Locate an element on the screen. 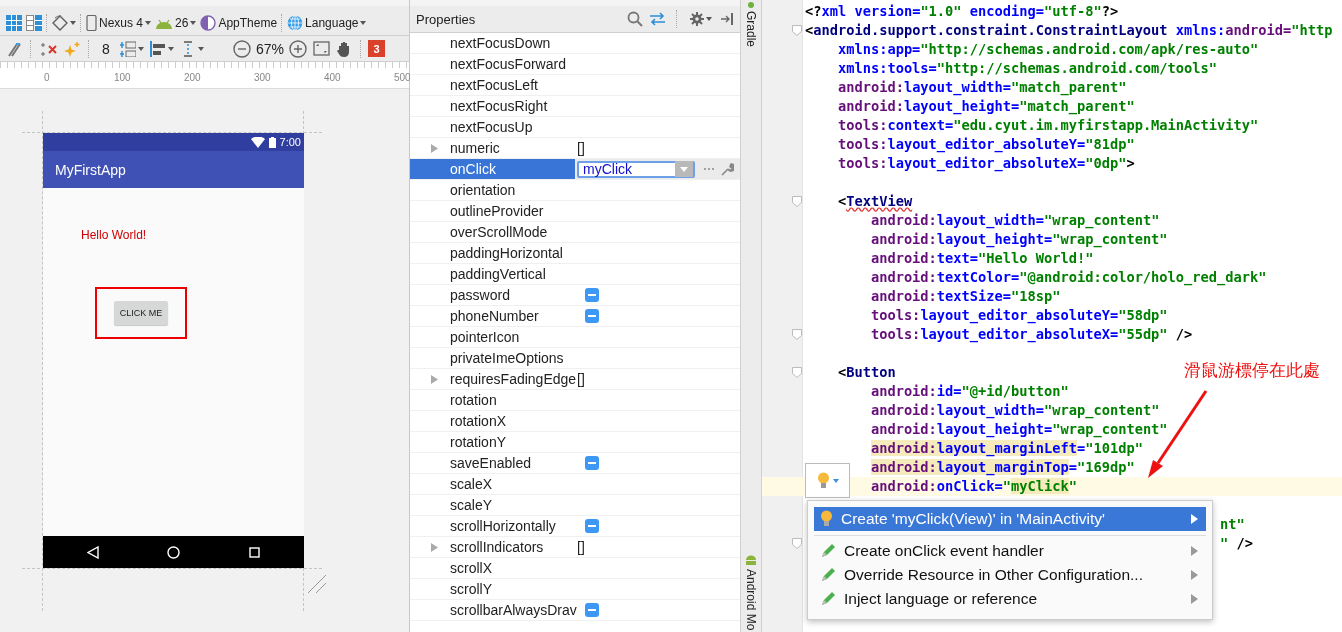  align-icon is located at coordinates (157, 48).